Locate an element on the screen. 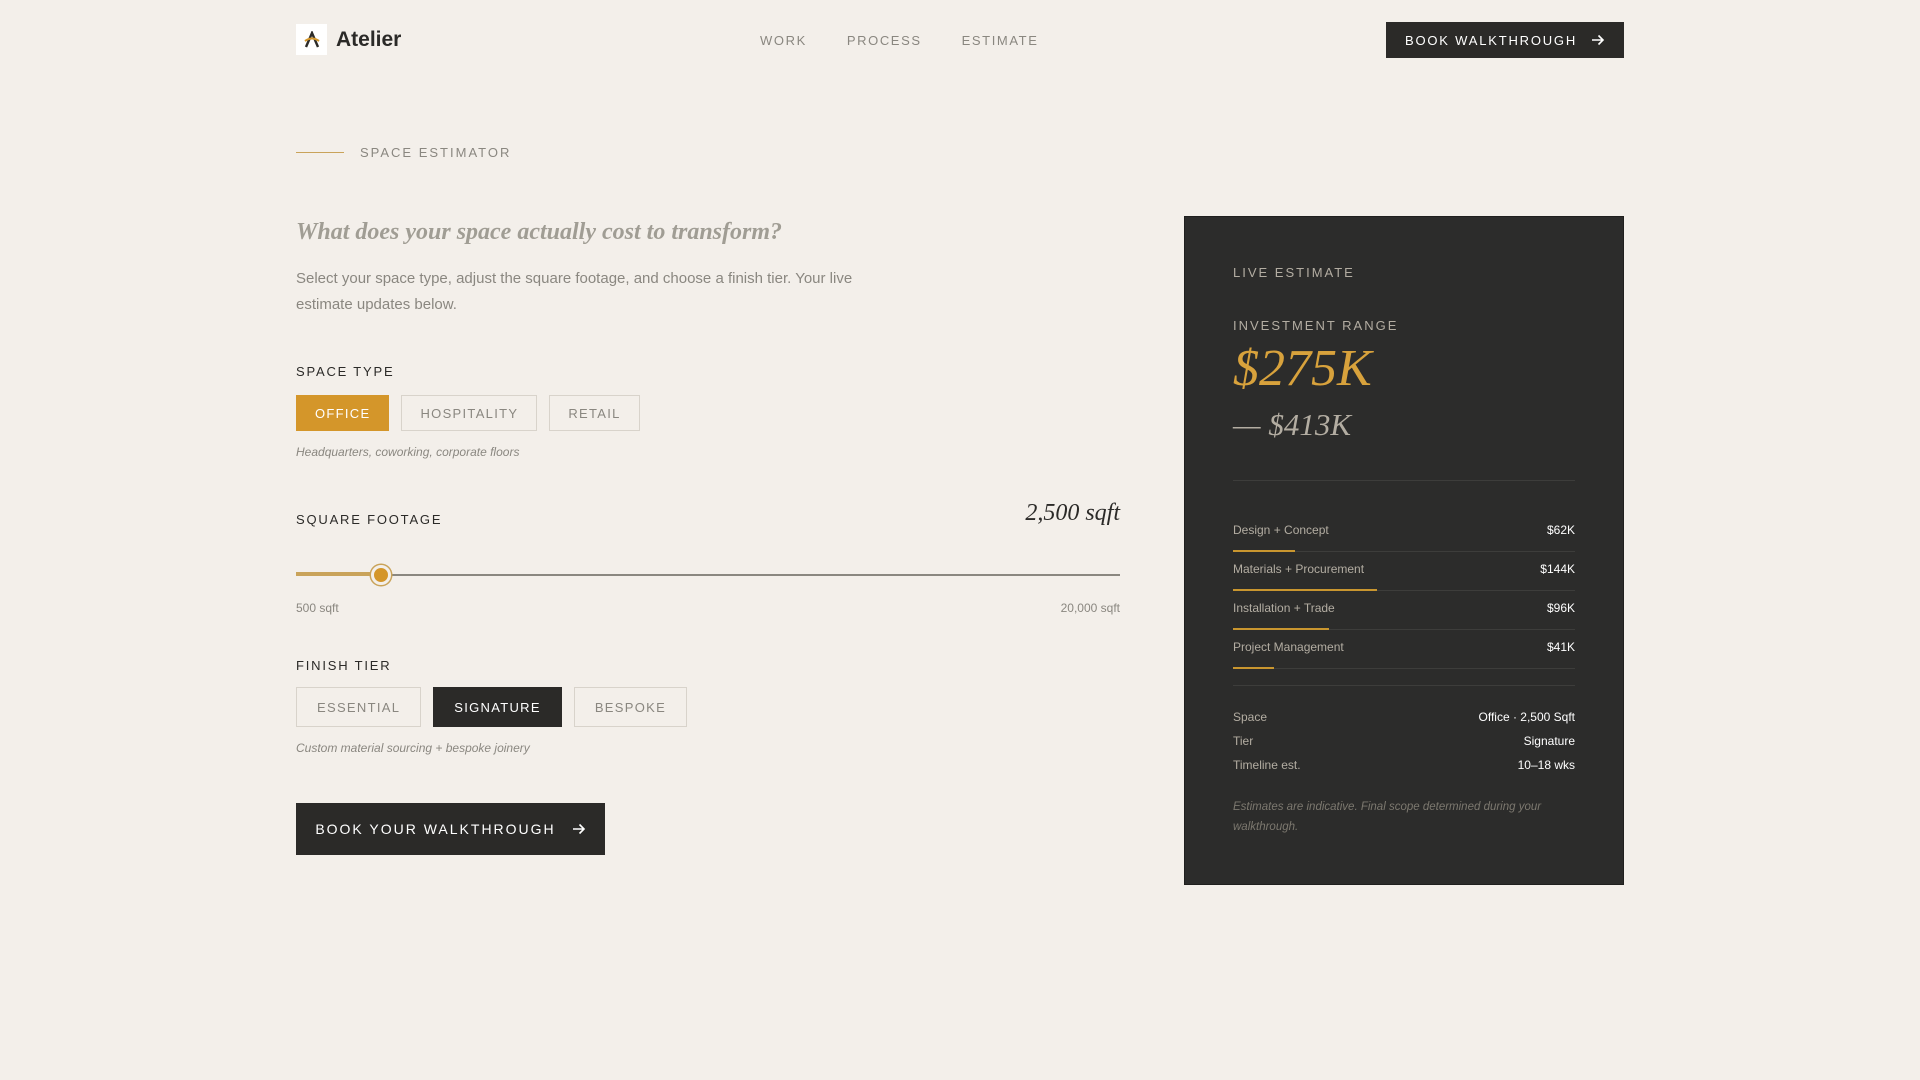  finish-tier-bespoke: BESPOKE is located at coordinates (630, 707).